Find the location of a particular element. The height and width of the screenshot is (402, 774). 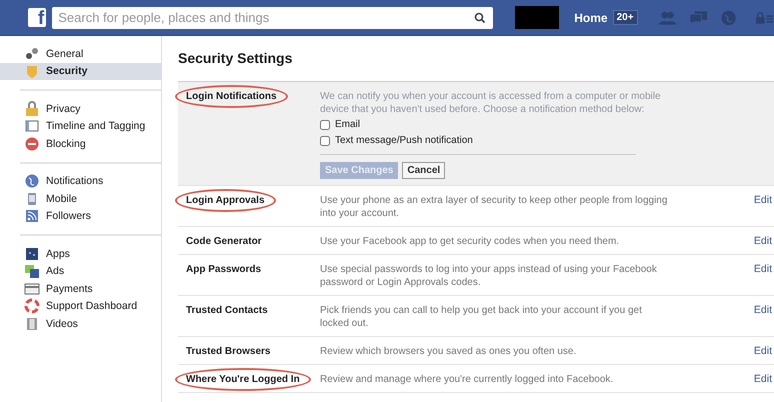

option-label: Text message/Push notification is located at coordinates (404, 140).